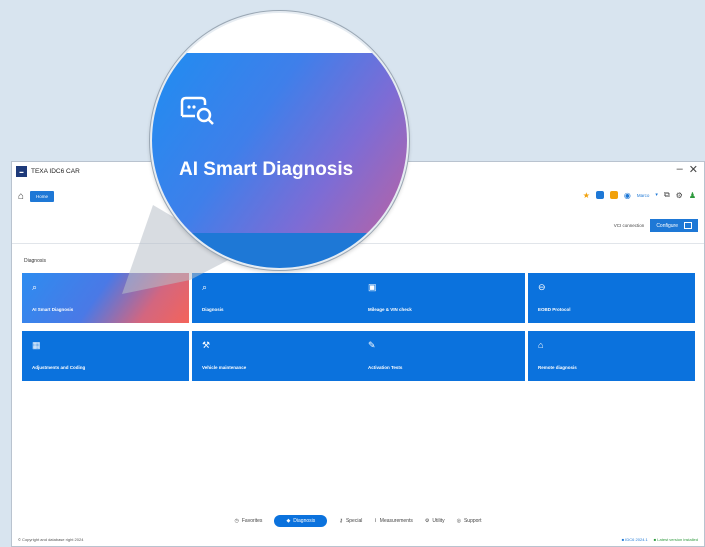 This screenshot has height=547, width=705. I want to click on magnified-tile-below, so click(279, 250).